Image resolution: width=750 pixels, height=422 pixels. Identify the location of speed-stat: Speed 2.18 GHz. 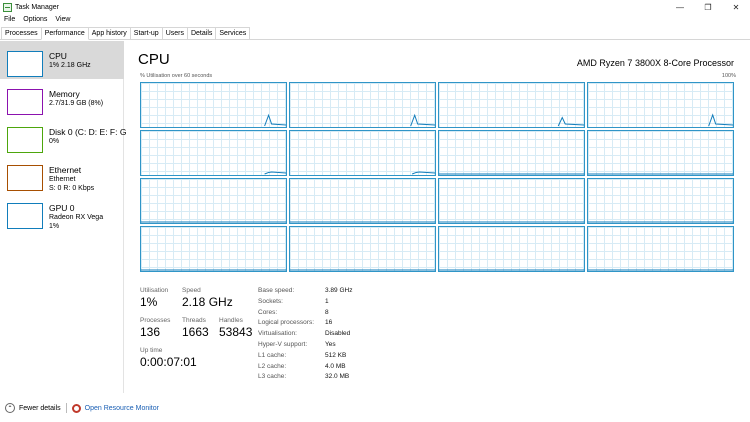
(207, 298).